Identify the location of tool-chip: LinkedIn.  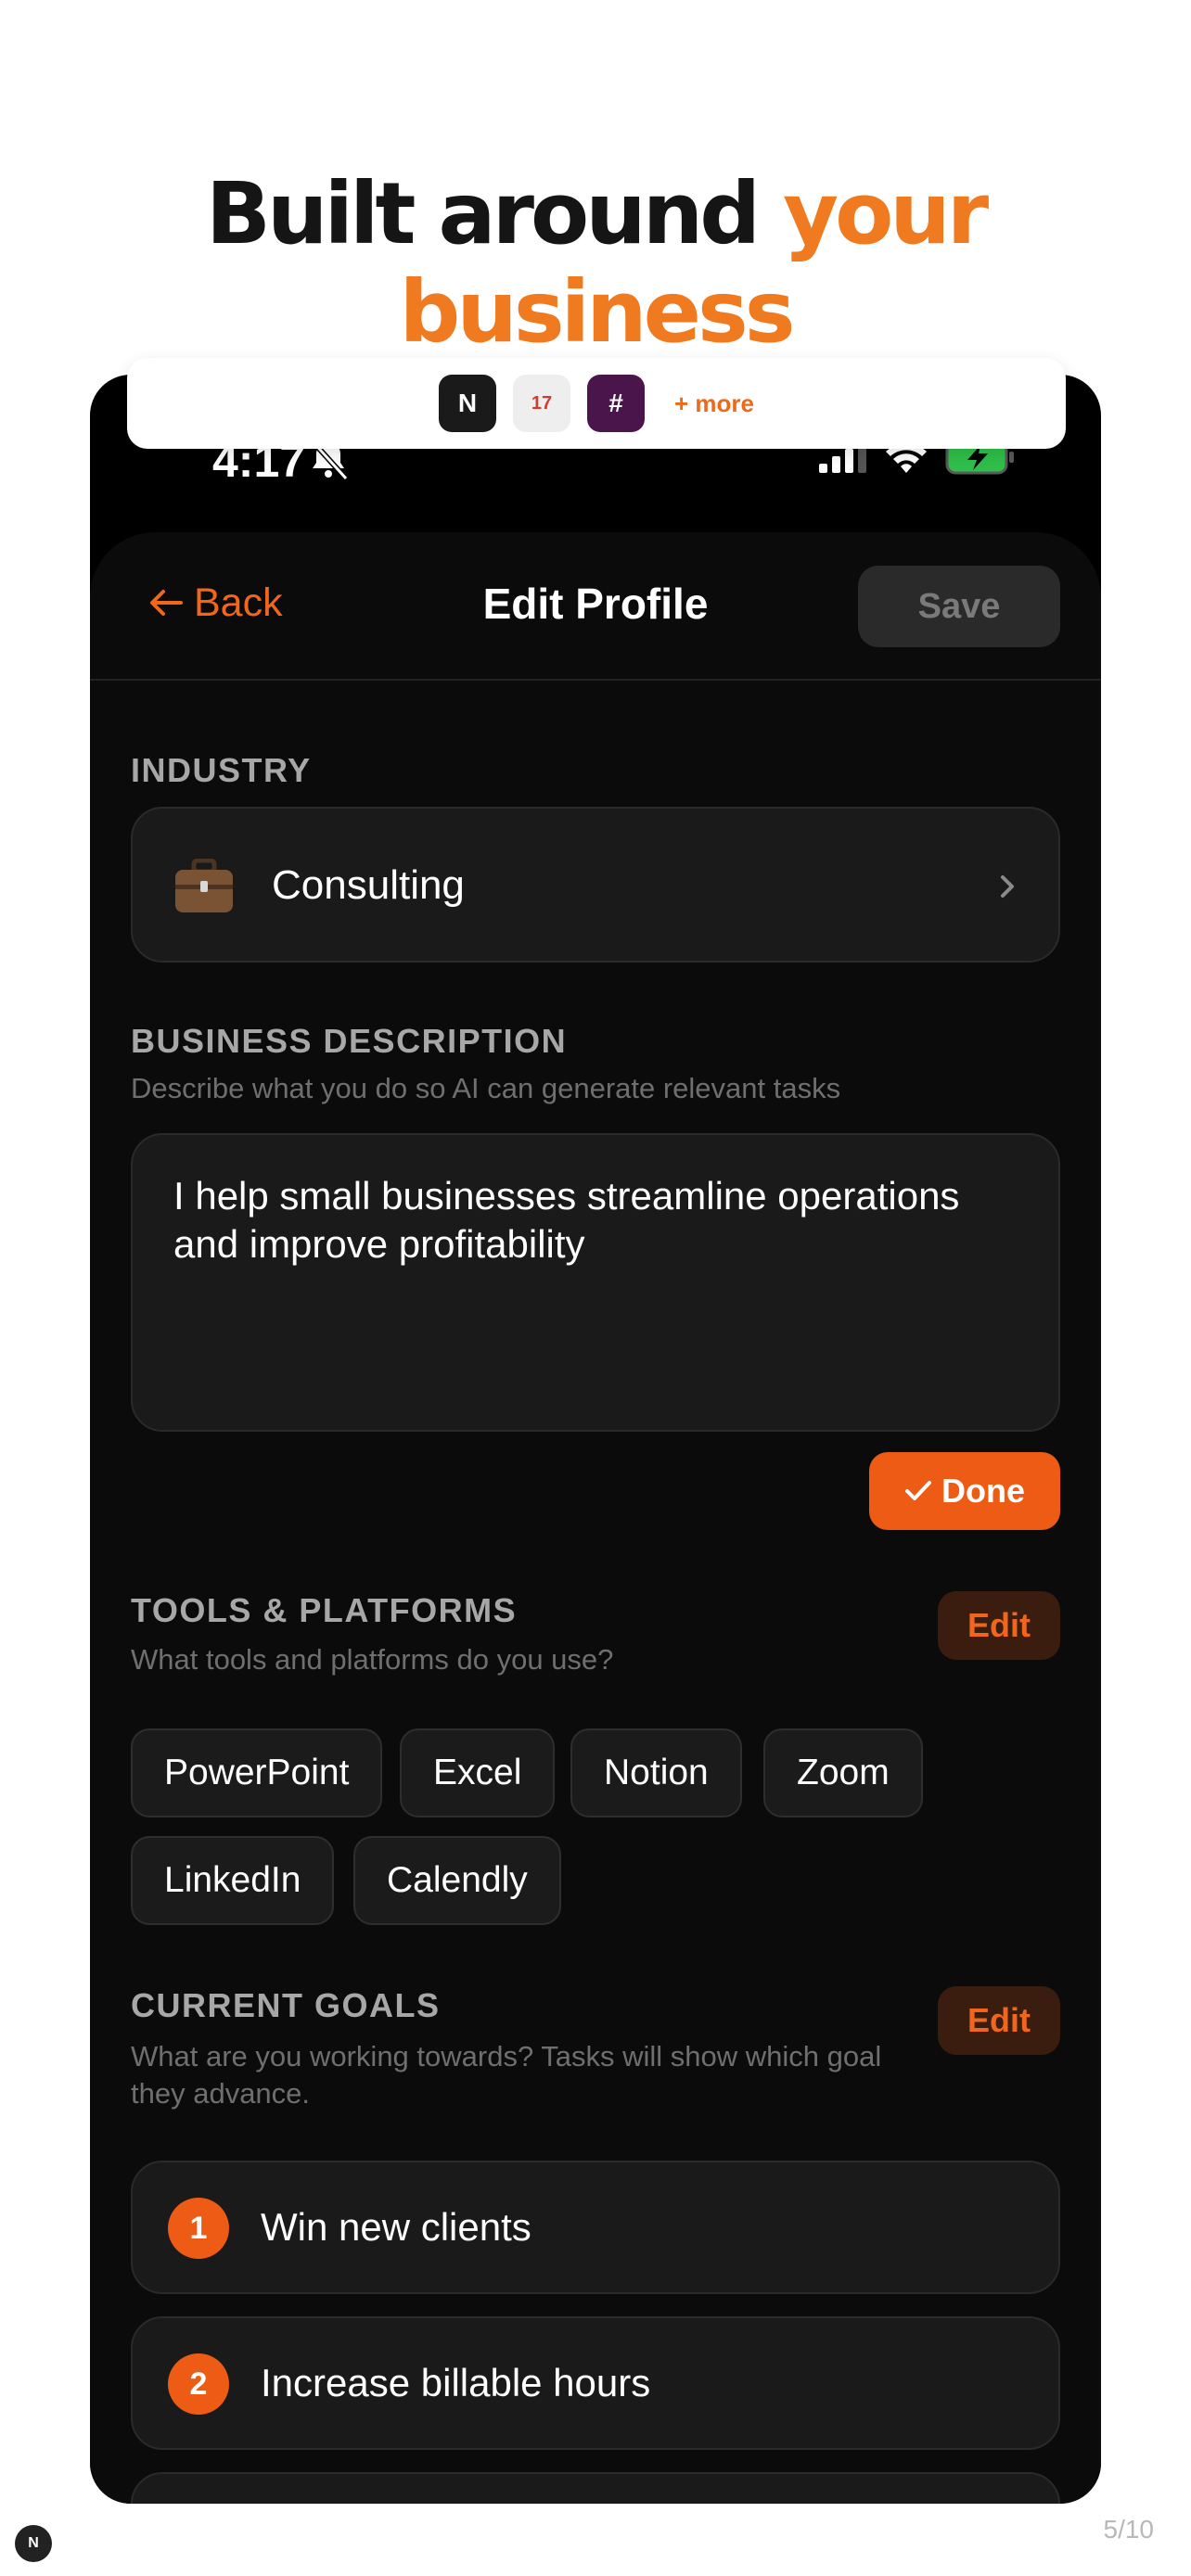
(233, 1880).